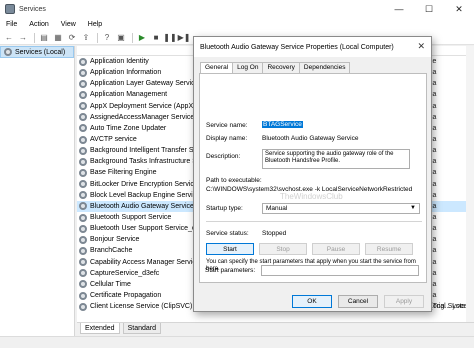 The height and width of the screenshot is (348, 474). Describe the element at coordinates (336, 249) in the screenshot. I see `pause-button: Pause` at that location.